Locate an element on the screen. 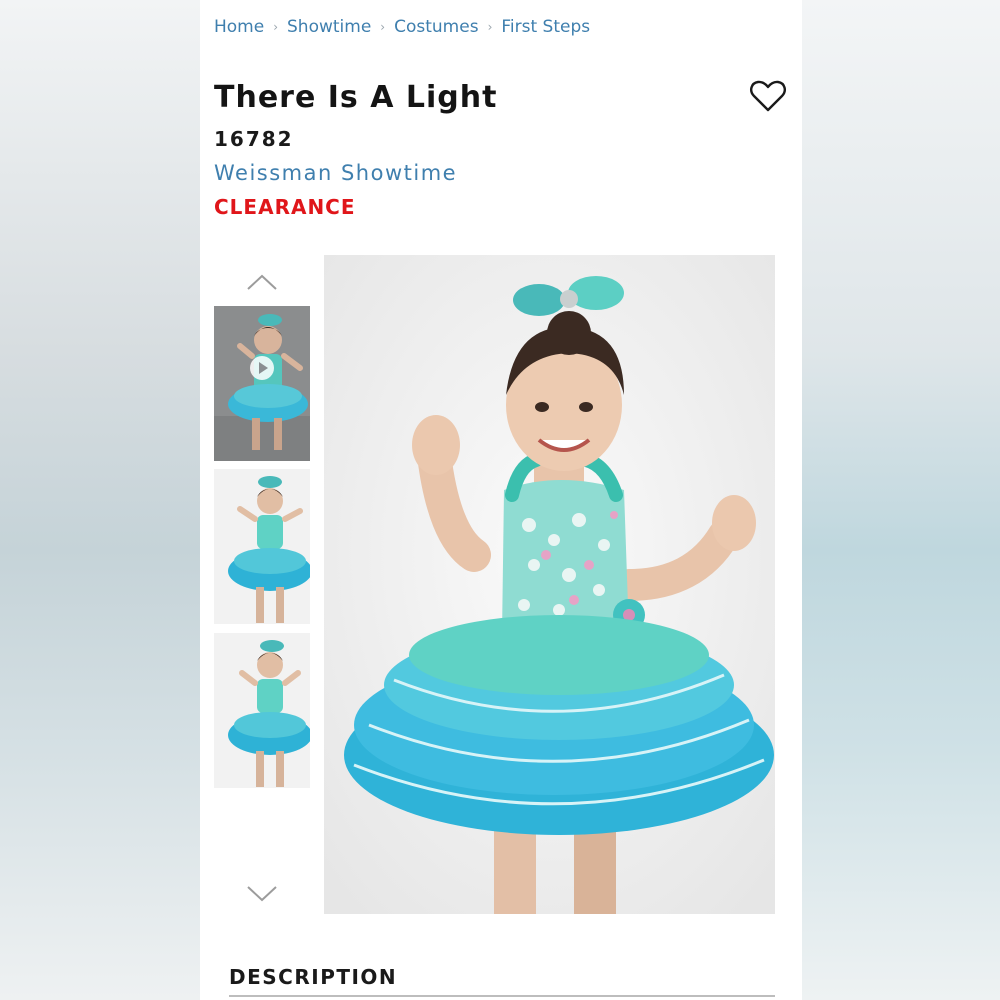  divider is located at coordinates (502, 996).